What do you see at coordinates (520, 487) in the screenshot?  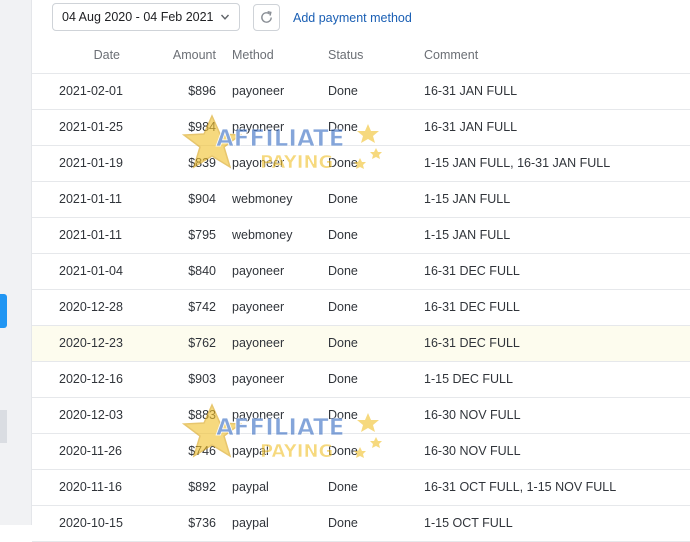 I see `cell-comment: 16-31 OCT FULL, 1-15 NOV FULL` at bounding box center [520, 487].